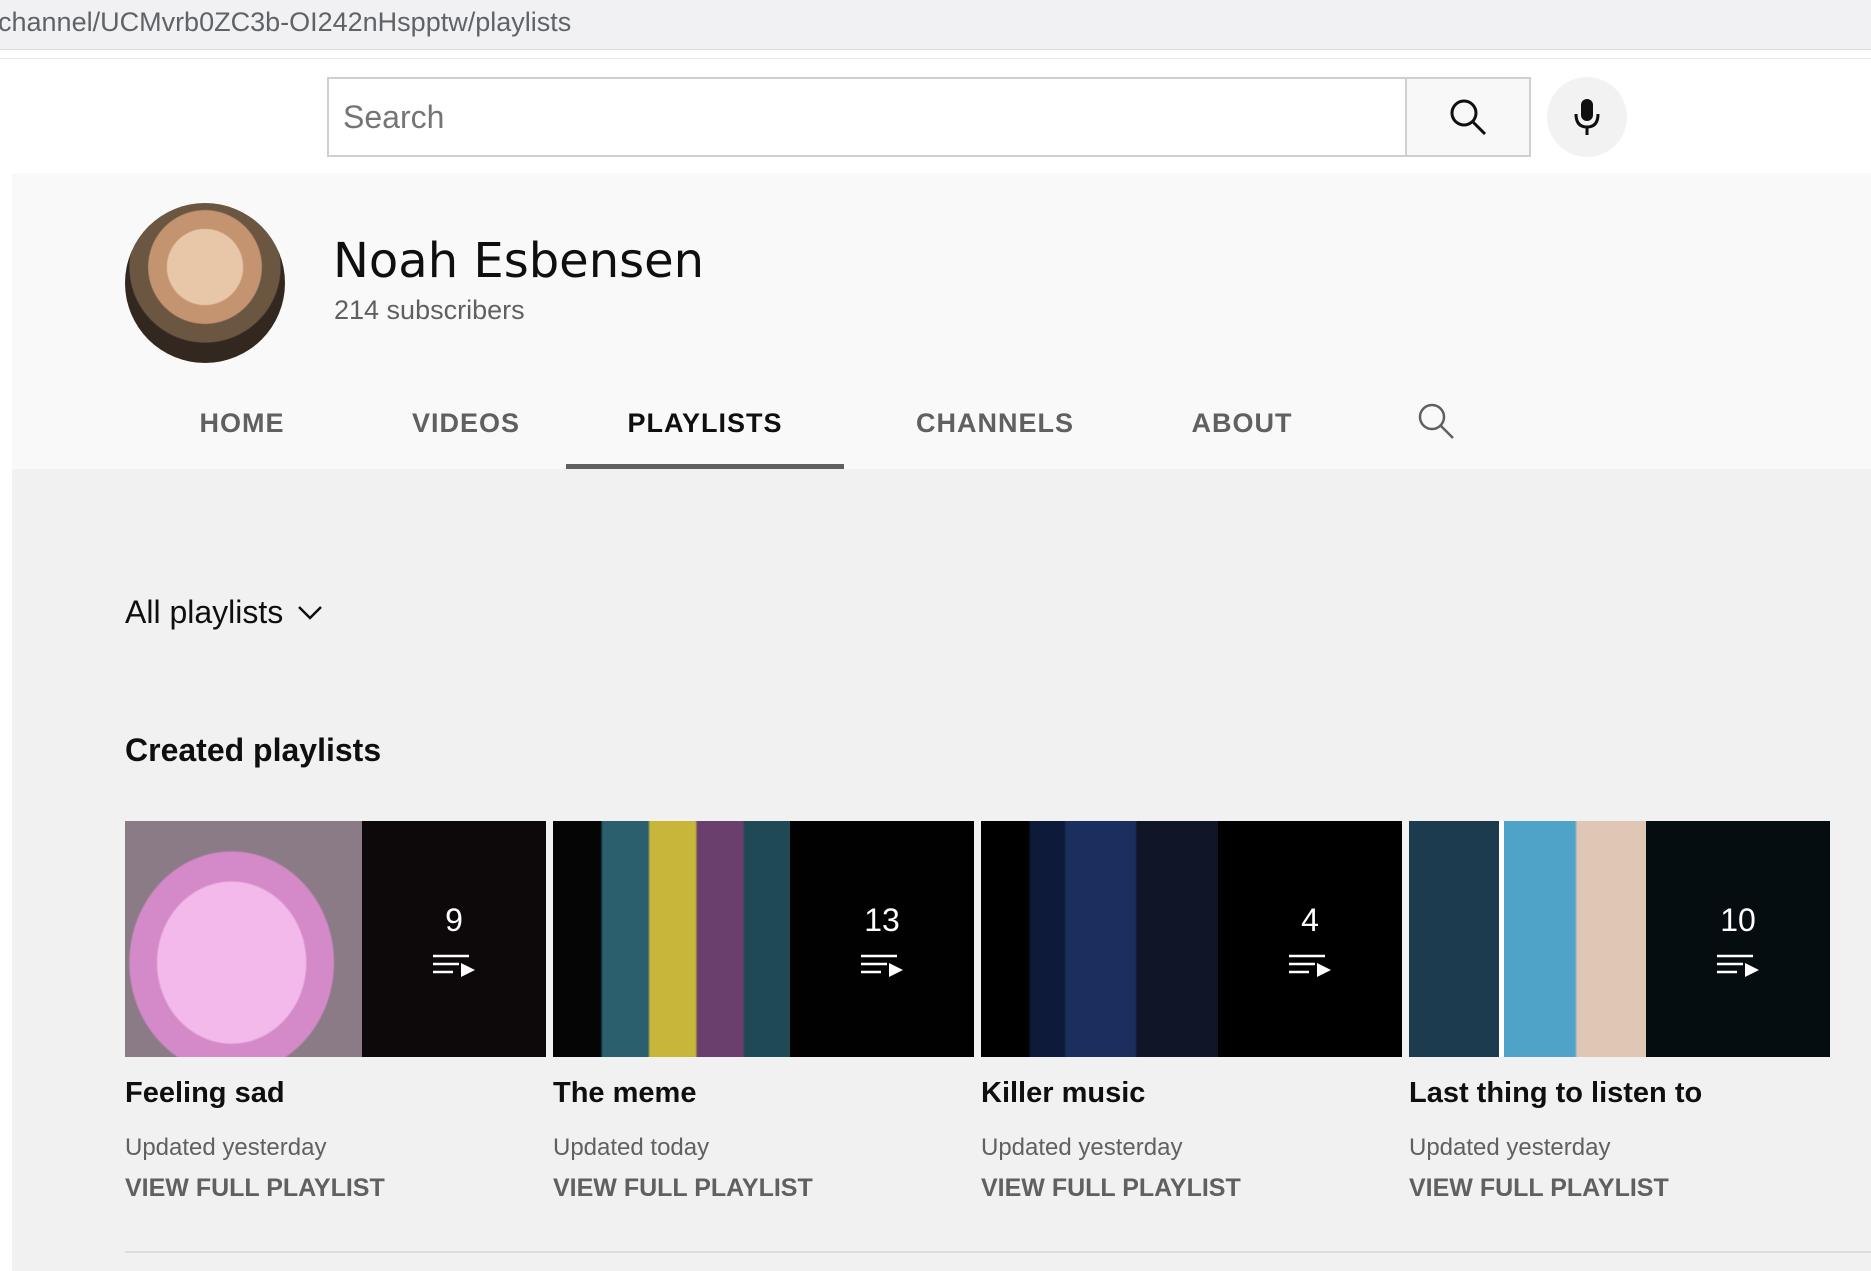  Describe the element at coordinates (866, 117) in the screenshot. I see `search-input: Search` at that location.